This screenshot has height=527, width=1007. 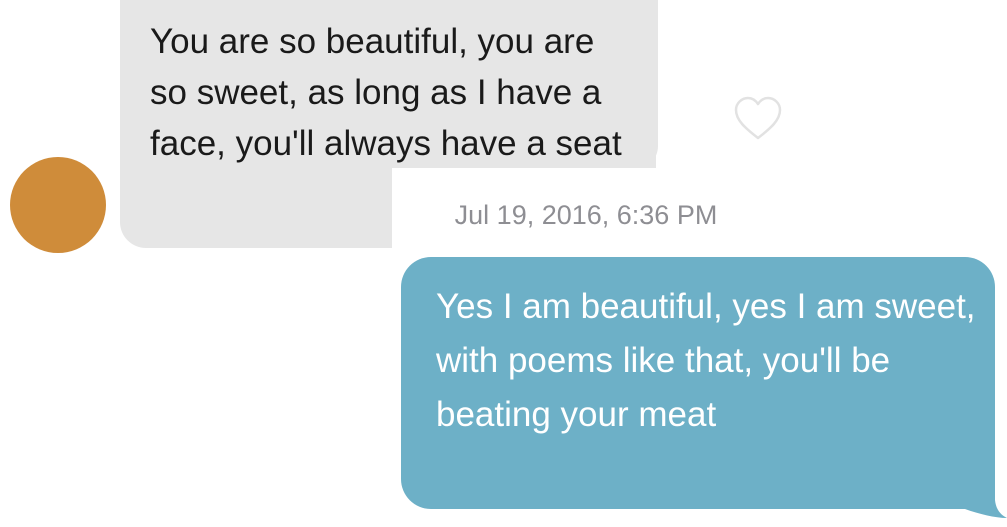 What do you see at coordinates (986, 494) in the screenshot?
I see `sent-message-bubble-tail` at bounding box center [986, 494].